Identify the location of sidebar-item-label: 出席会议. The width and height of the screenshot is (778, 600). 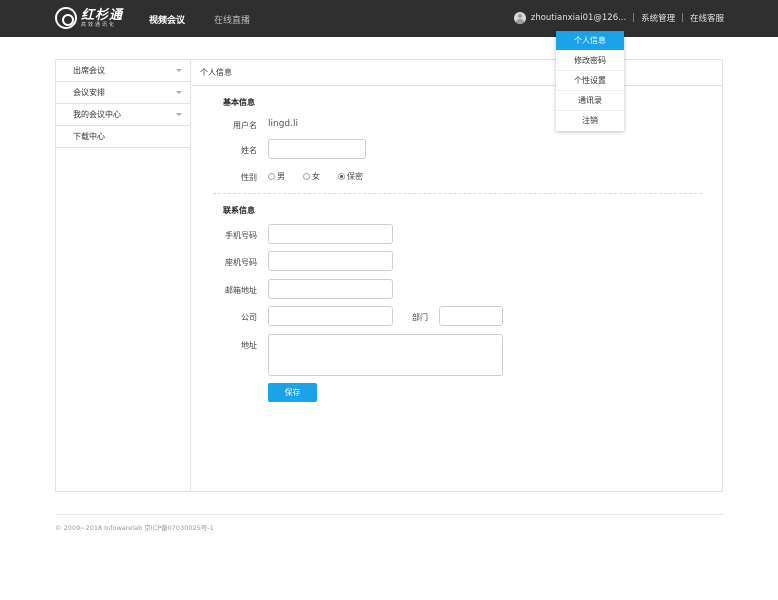
(89, 70).